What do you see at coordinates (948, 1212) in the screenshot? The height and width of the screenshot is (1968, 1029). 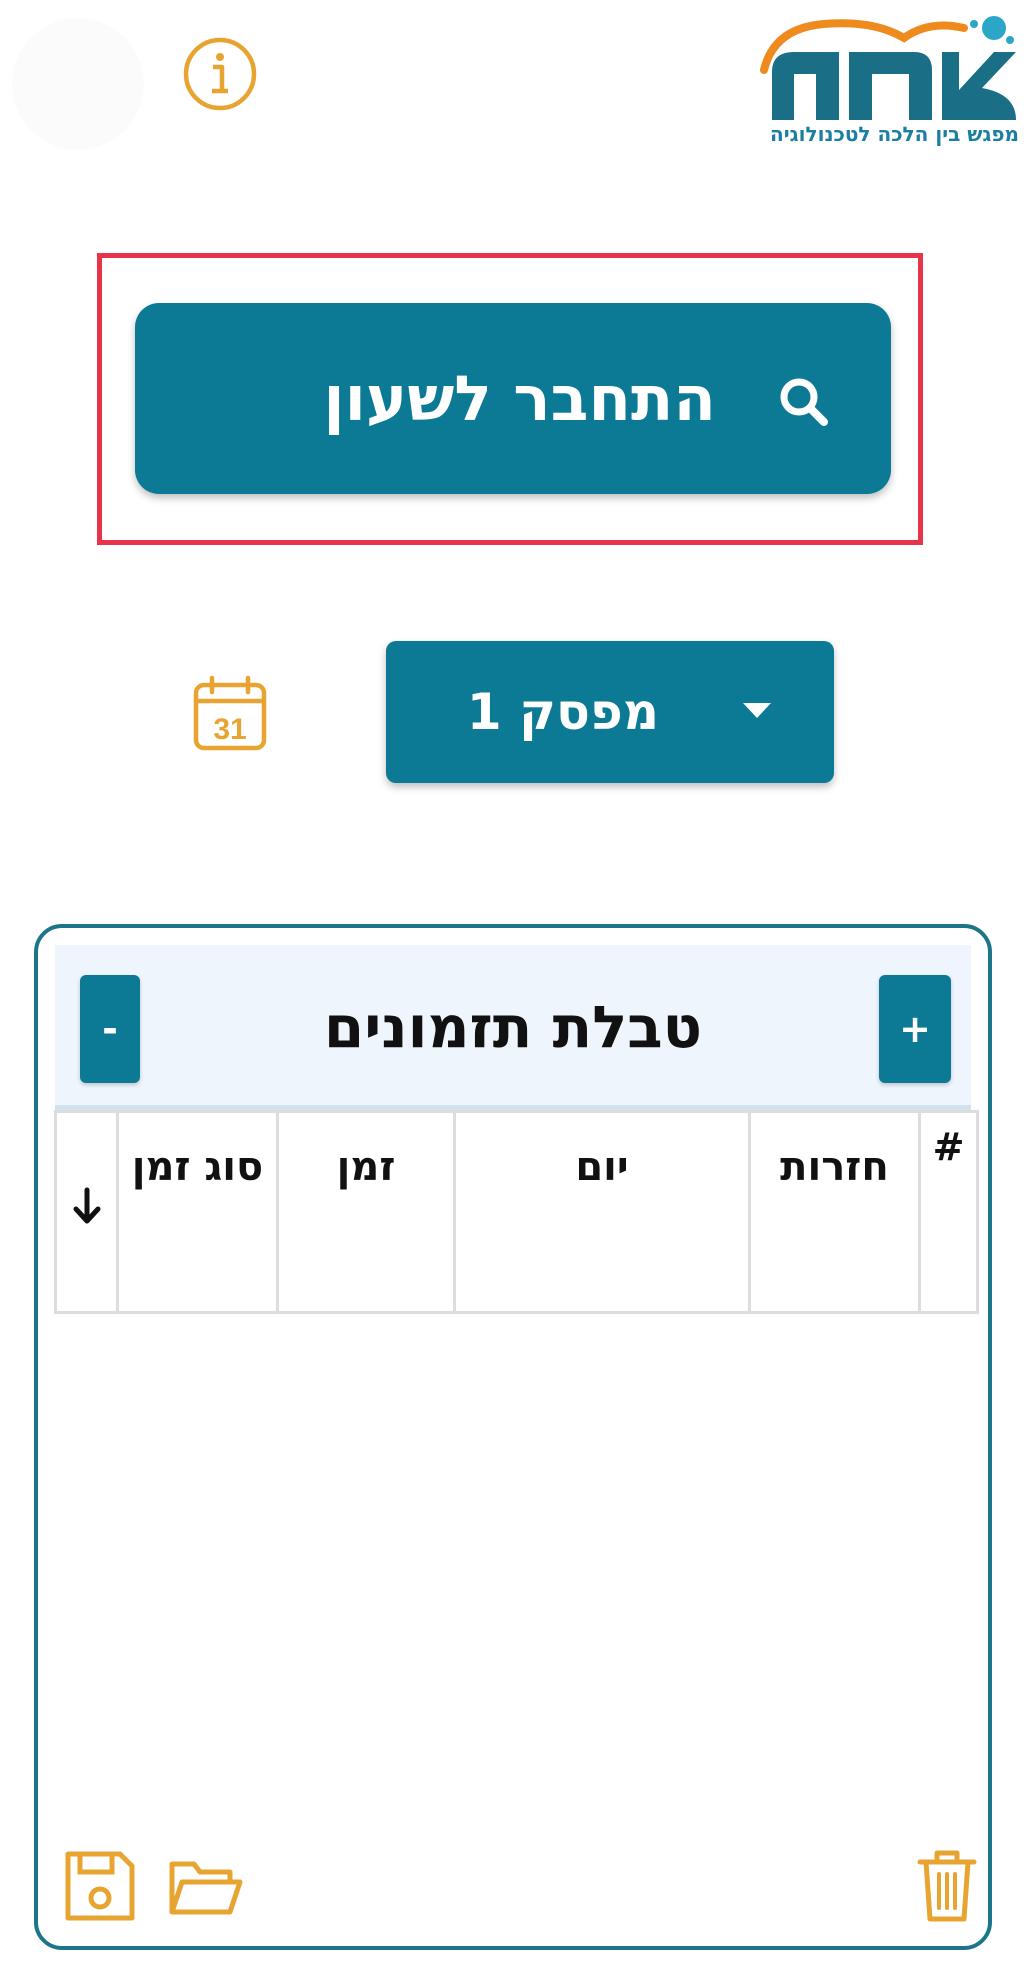 I see `column-header-index: #` at bounding box center [948, 1212].